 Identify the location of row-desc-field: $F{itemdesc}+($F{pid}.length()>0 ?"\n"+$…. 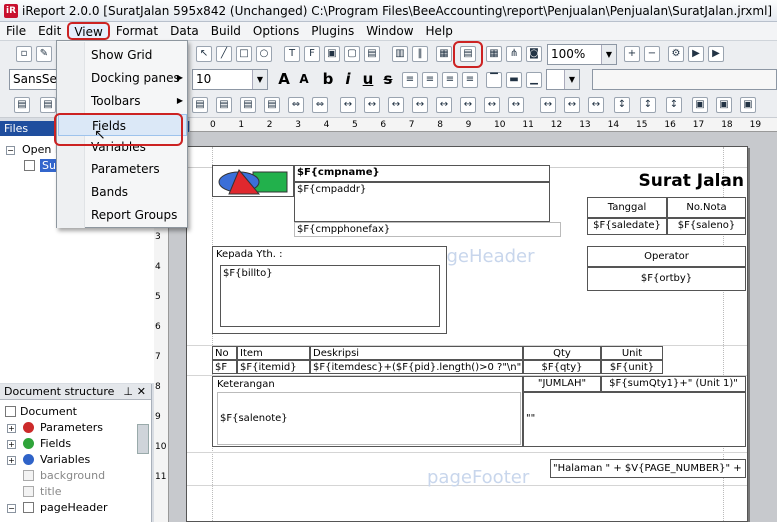
(416, 367).